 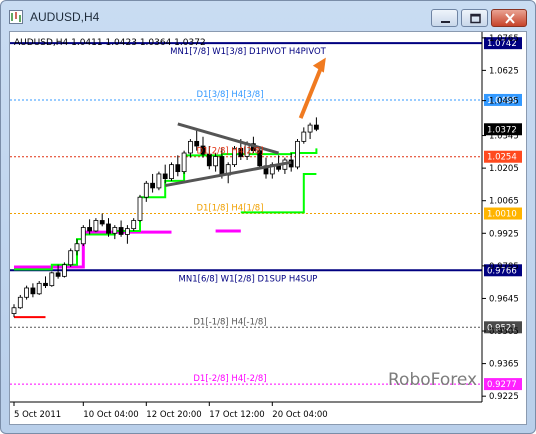 What do you see at coordinates (229, 152) in the screenshot?
I see `level-label: D1[2/8] H4[2/8]` at bounding box center [229, 152].